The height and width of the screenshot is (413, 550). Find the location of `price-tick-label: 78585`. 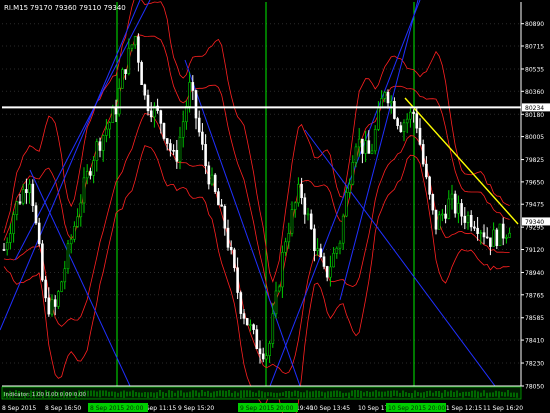

price-tick-label: 78585 is located at coordinates (534, 318).